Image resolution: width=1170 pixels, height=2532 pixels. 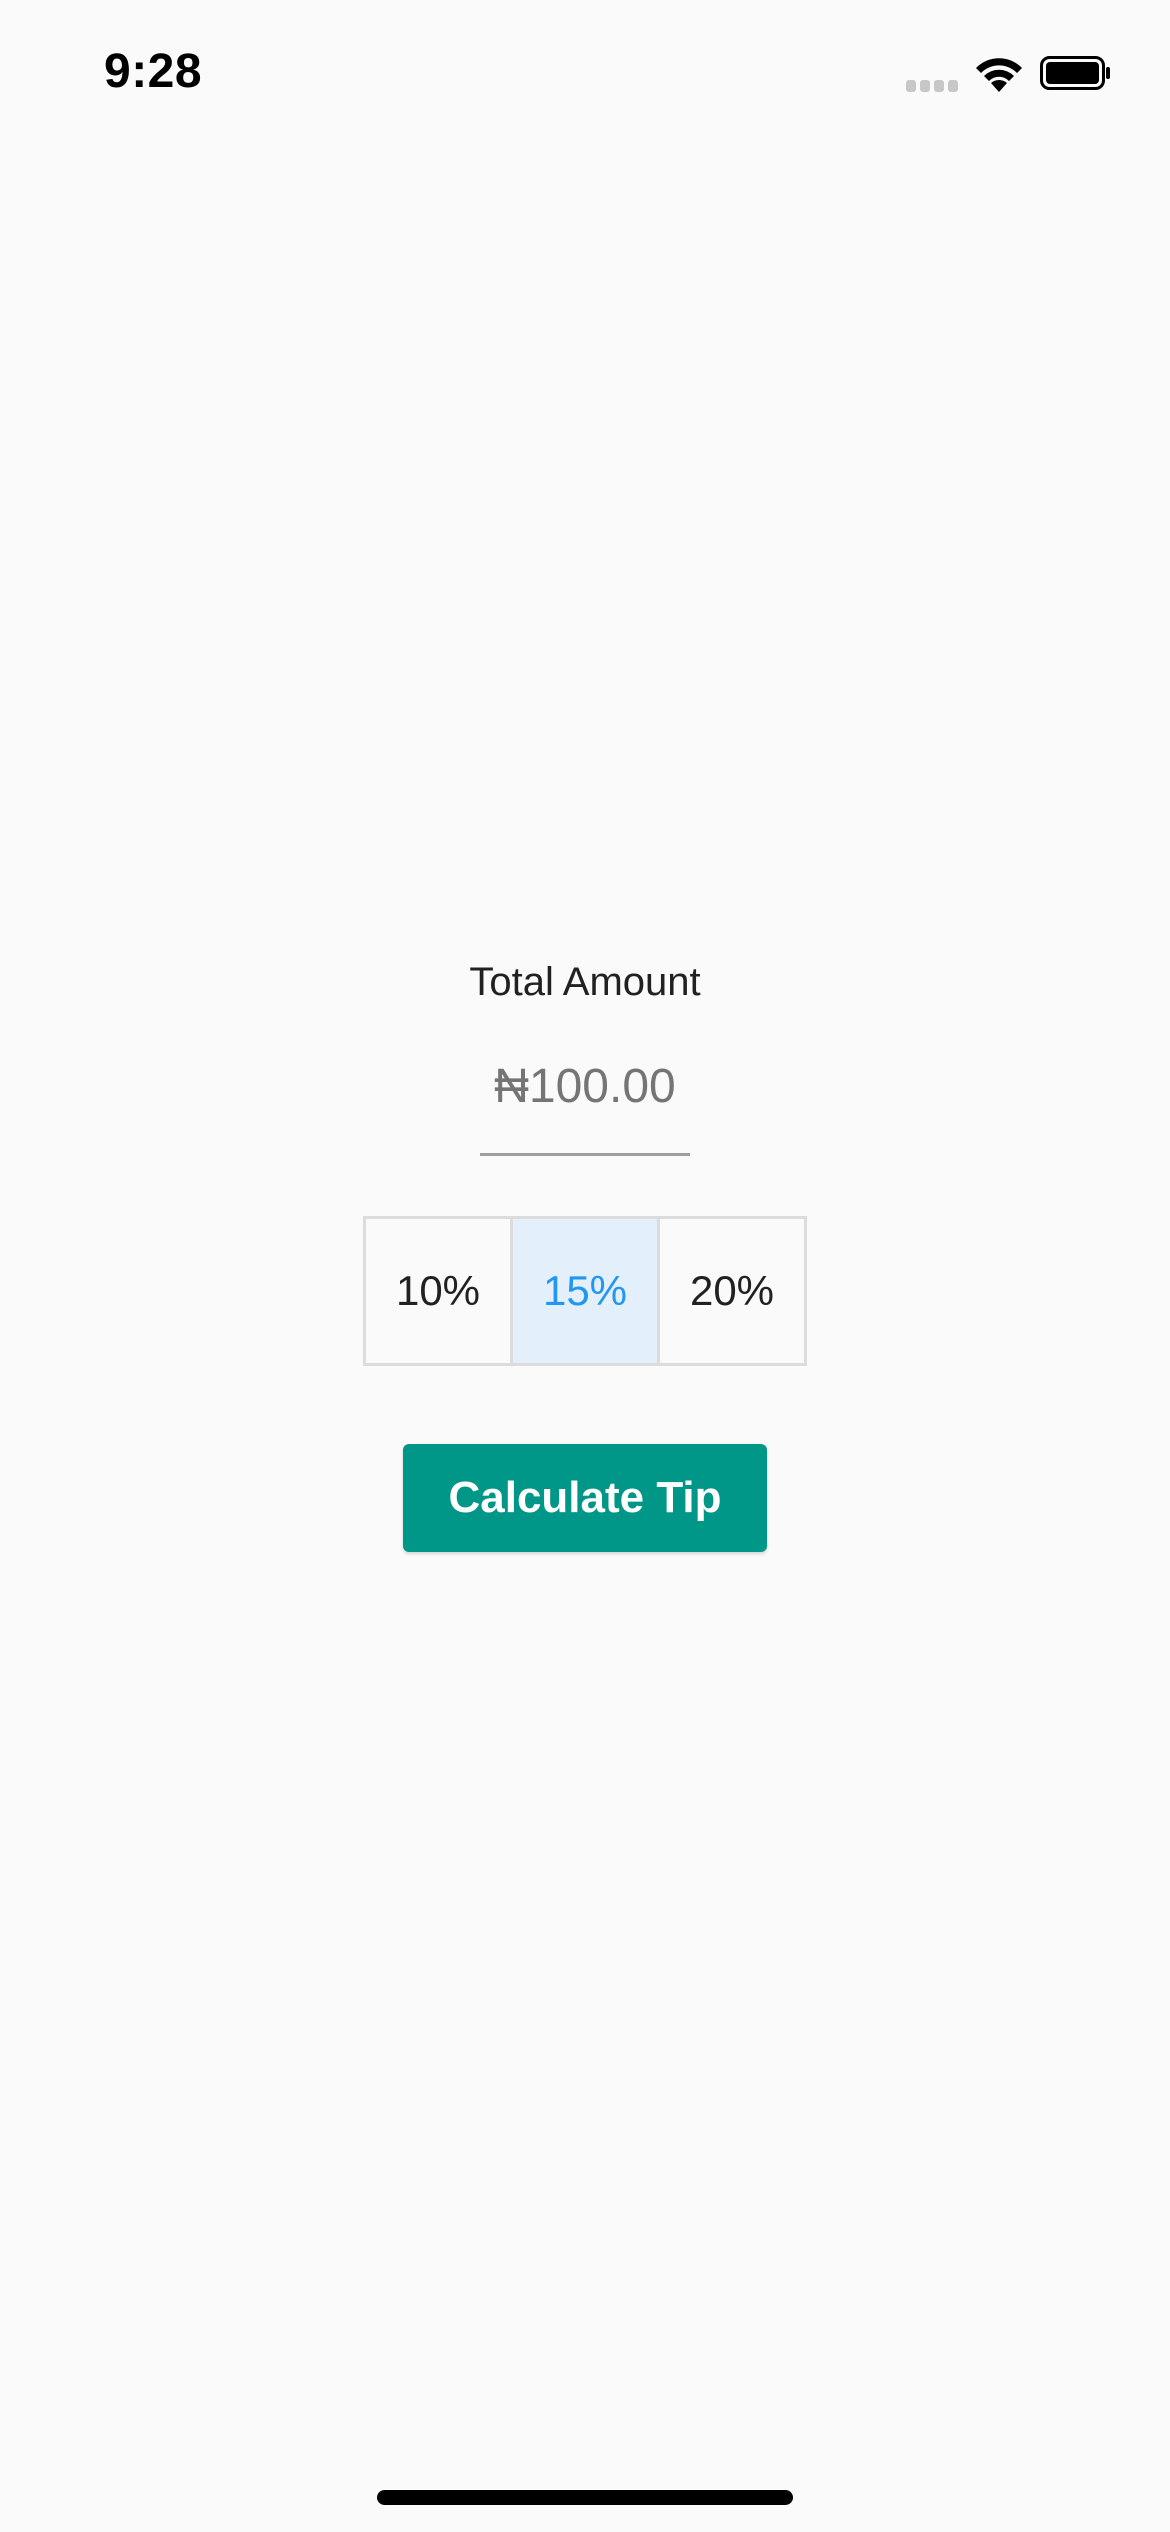 I want to click on battery-icon, so click(x=1075, y=73).